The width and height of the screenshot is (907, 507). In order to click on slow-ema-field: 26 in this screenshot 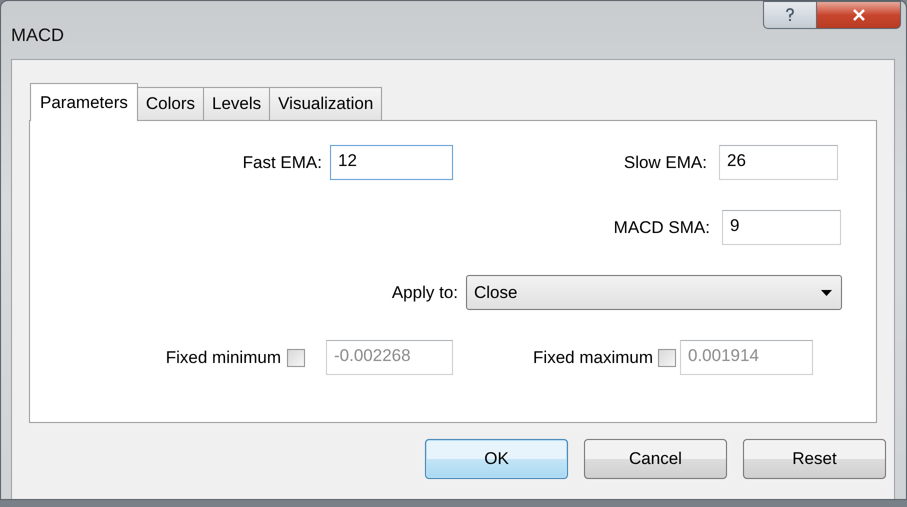, I will do `click(778, 162)`.